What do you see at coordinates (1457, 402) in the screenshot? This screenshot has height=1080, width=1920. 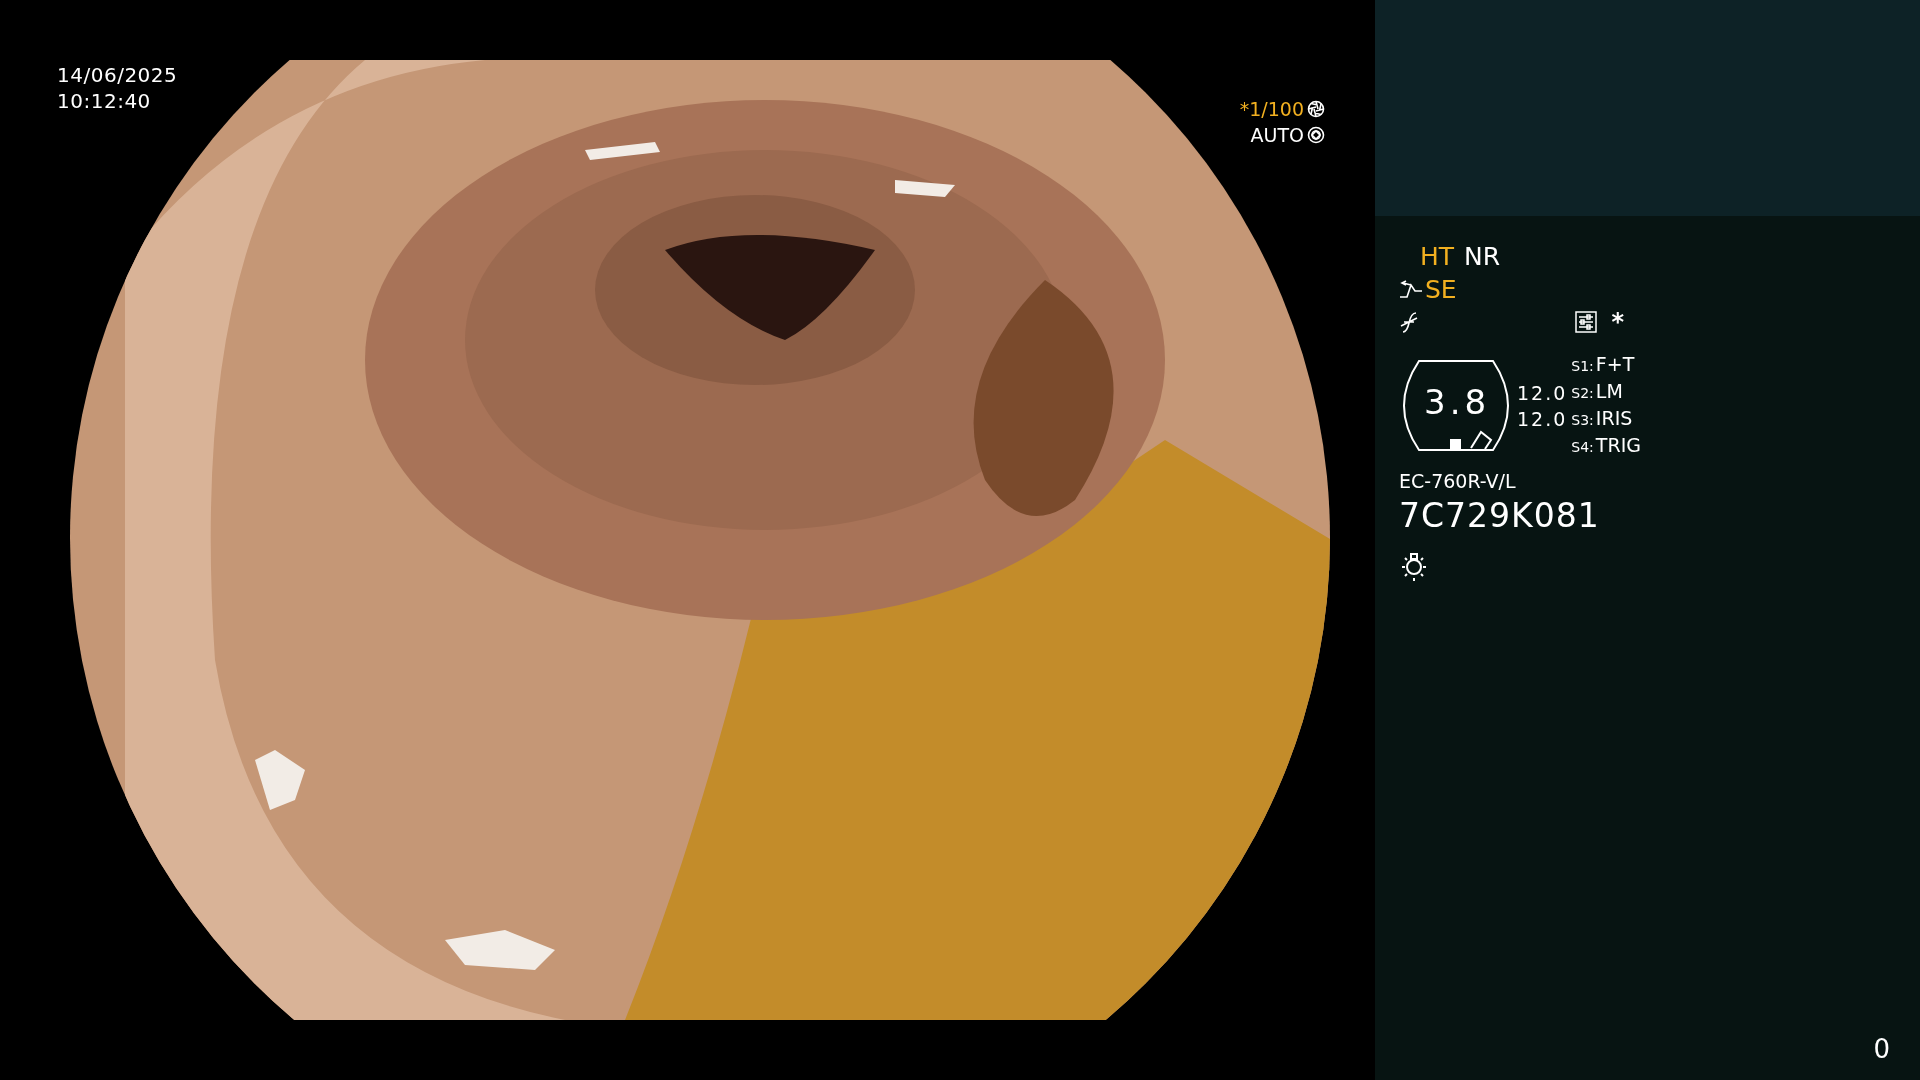 I see `gauge-reading-text: 3.8` at bounding box center [1457, 402].